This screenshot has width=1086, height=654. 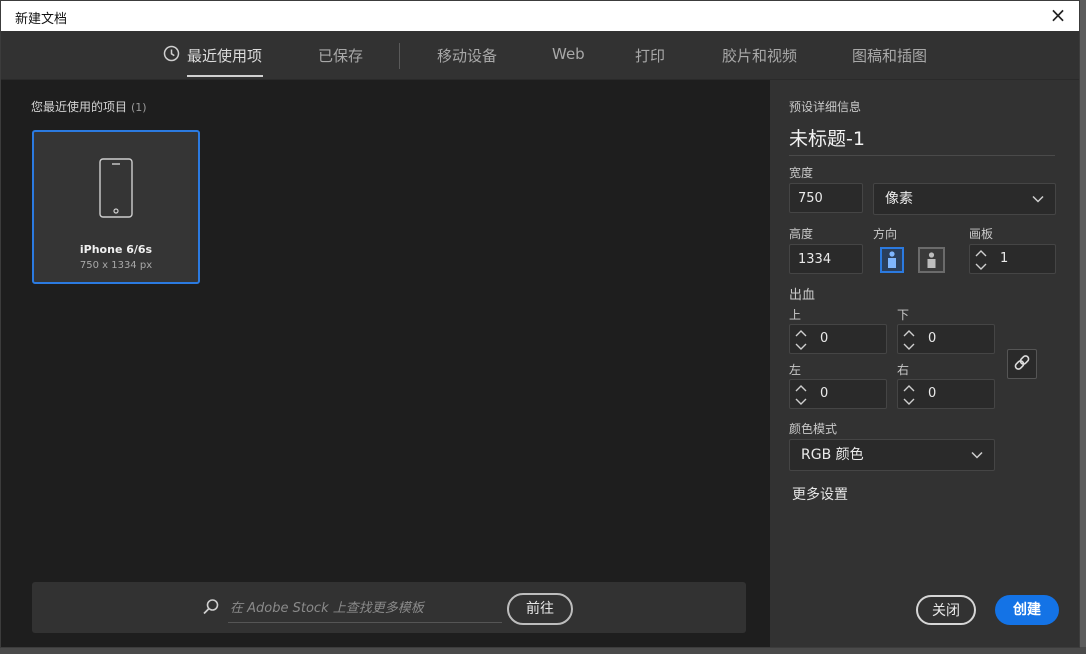 I want to click on recent-items-label: 您最近使用的项目, so click(x=79, y=107).